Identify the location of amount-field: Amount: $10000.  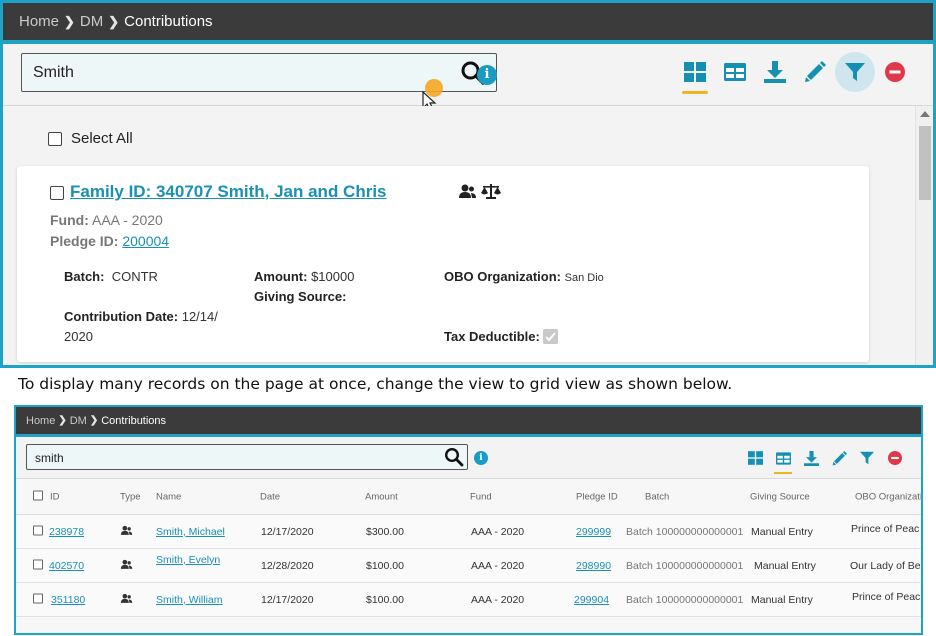
(304, 276).